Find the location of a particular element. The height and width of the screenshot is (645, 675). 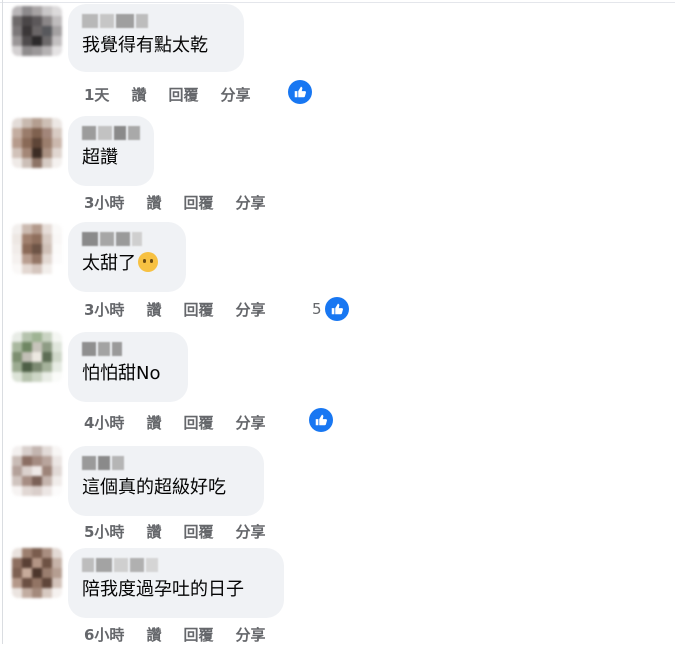

comment-bubble: 陪我度過孕吐的日子 is located at coordinates (176, 583).